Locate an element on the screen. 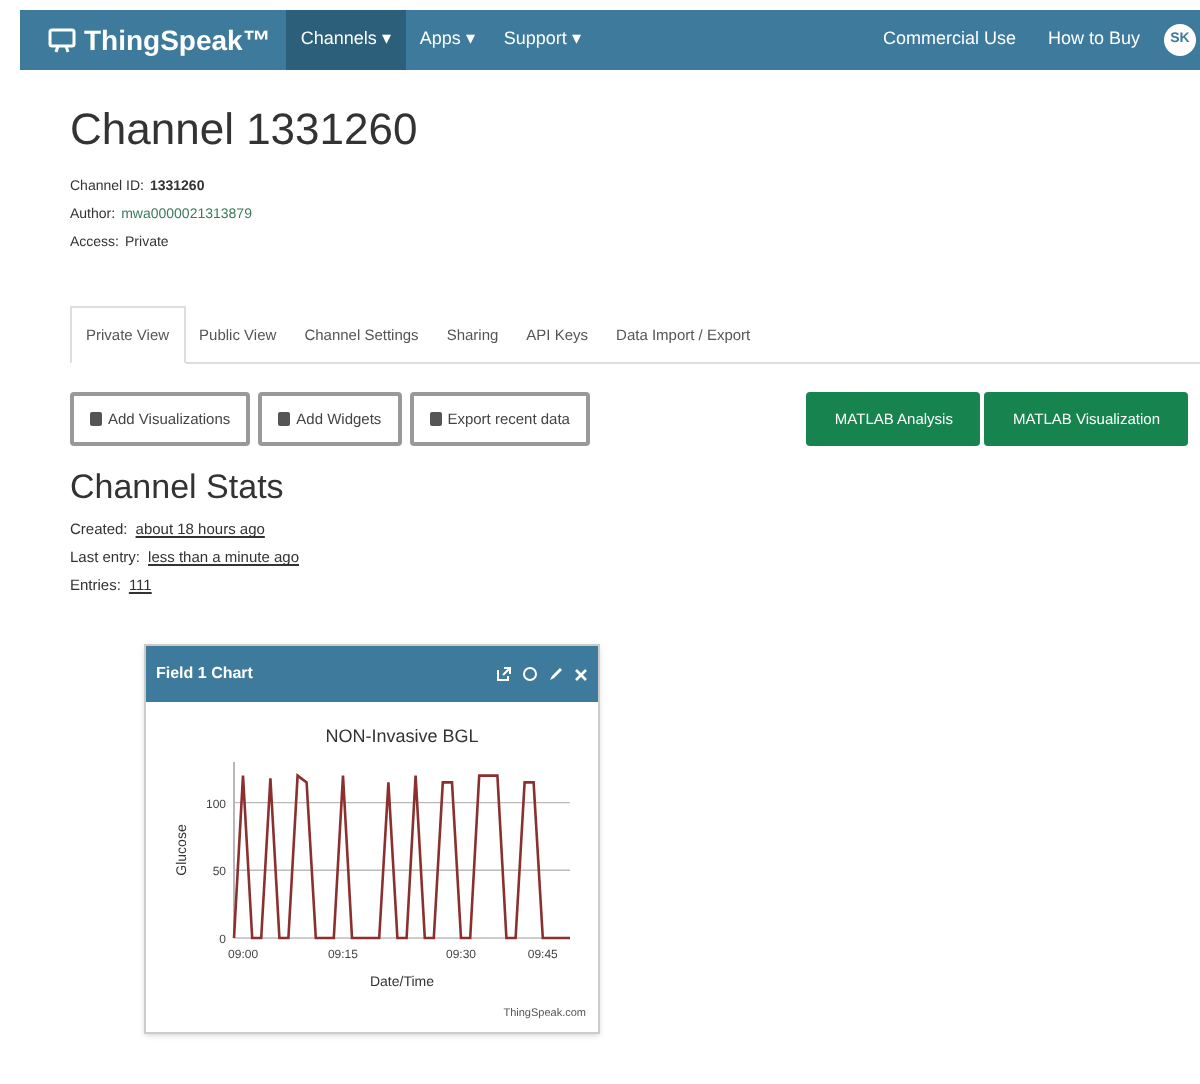 The image size is (1200, 1084). nav-menu: Apps ▾ is located at coordinates (447, 40).